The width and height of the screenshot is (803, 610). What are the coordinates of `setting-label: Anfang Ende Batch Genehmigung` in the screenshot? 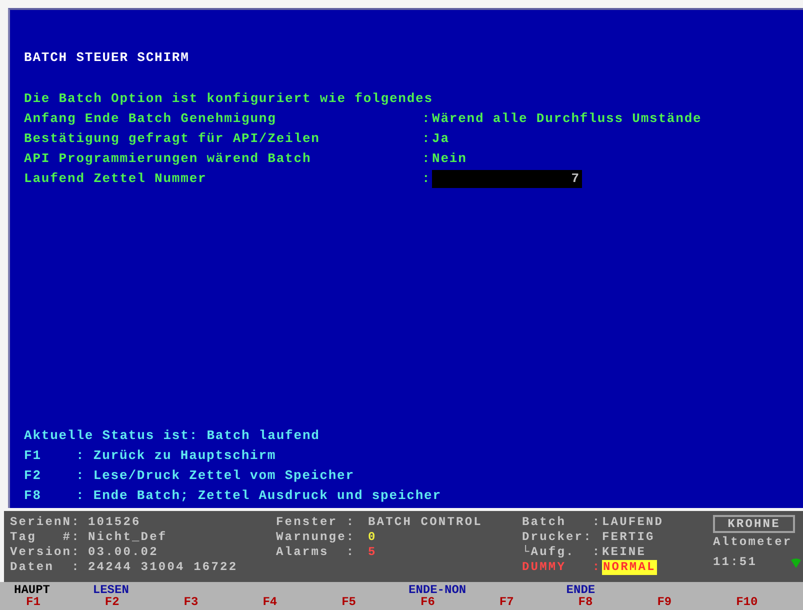 It's located at (151, 119).